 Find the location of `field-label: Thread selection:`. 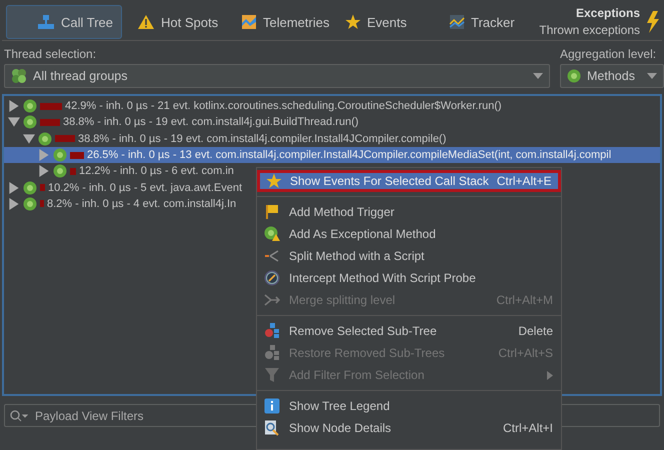

field-label: Thread selection: is located at coordinates (51, 54).